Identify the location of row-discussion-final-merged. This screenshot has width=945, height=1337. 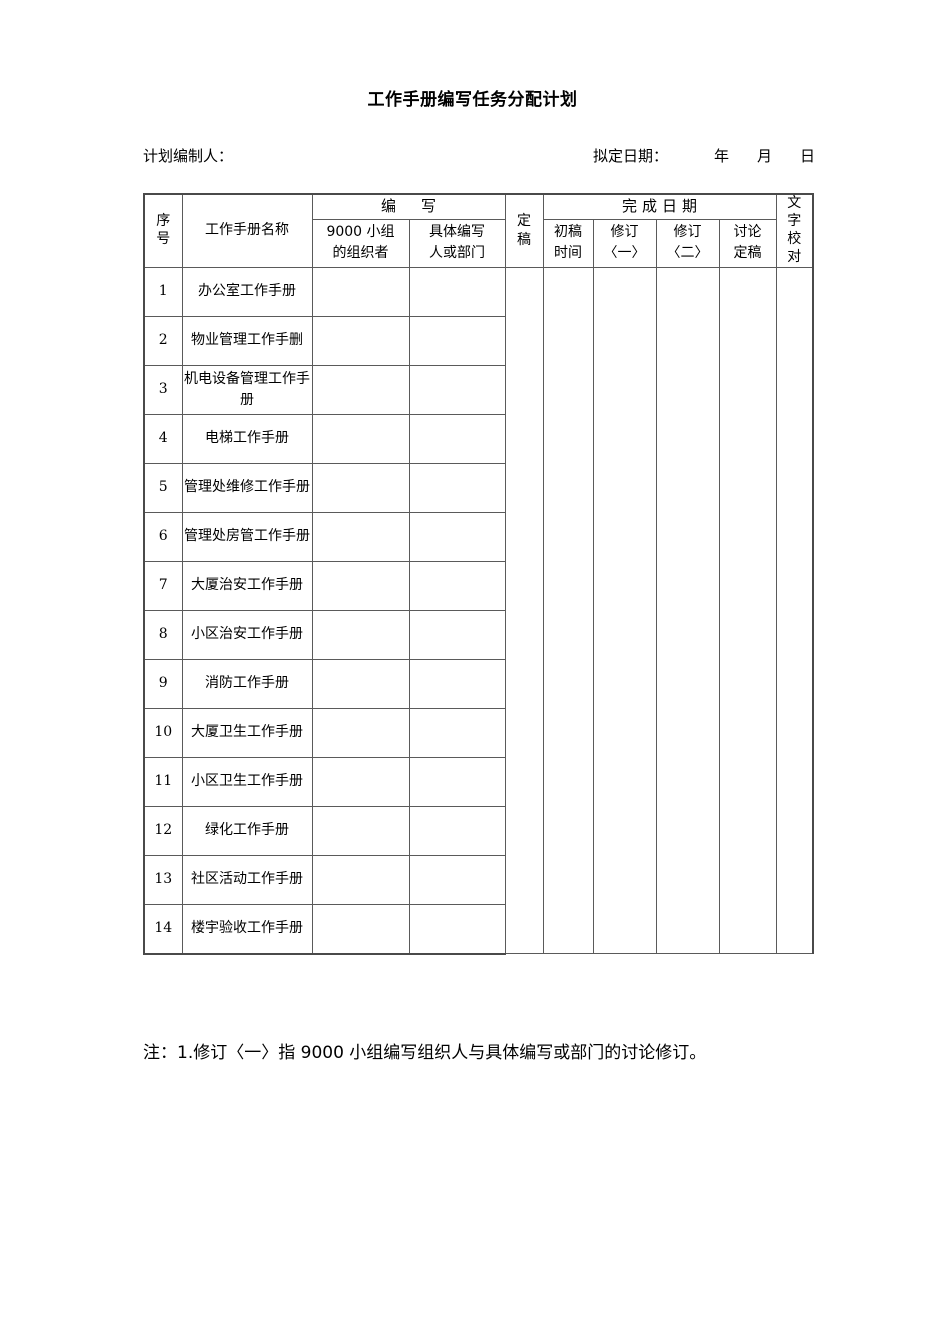
(747, 610).